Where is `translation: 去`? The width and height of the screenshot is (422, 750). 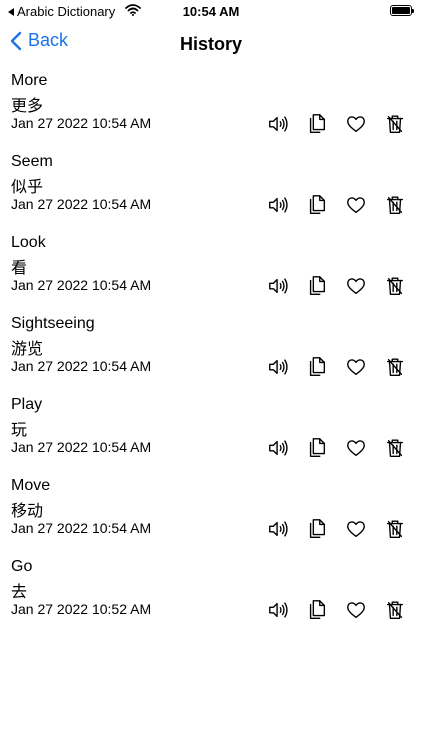 translation: 去 is located at coordinates (19, 592).